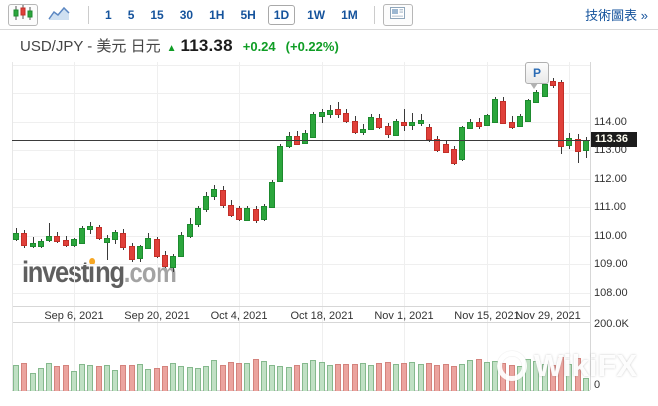  I want to click on instrument-header: USD/JPY - 美元 日元 ▲ 113.38 +0.24 (+0.22%), so click(329, 44).